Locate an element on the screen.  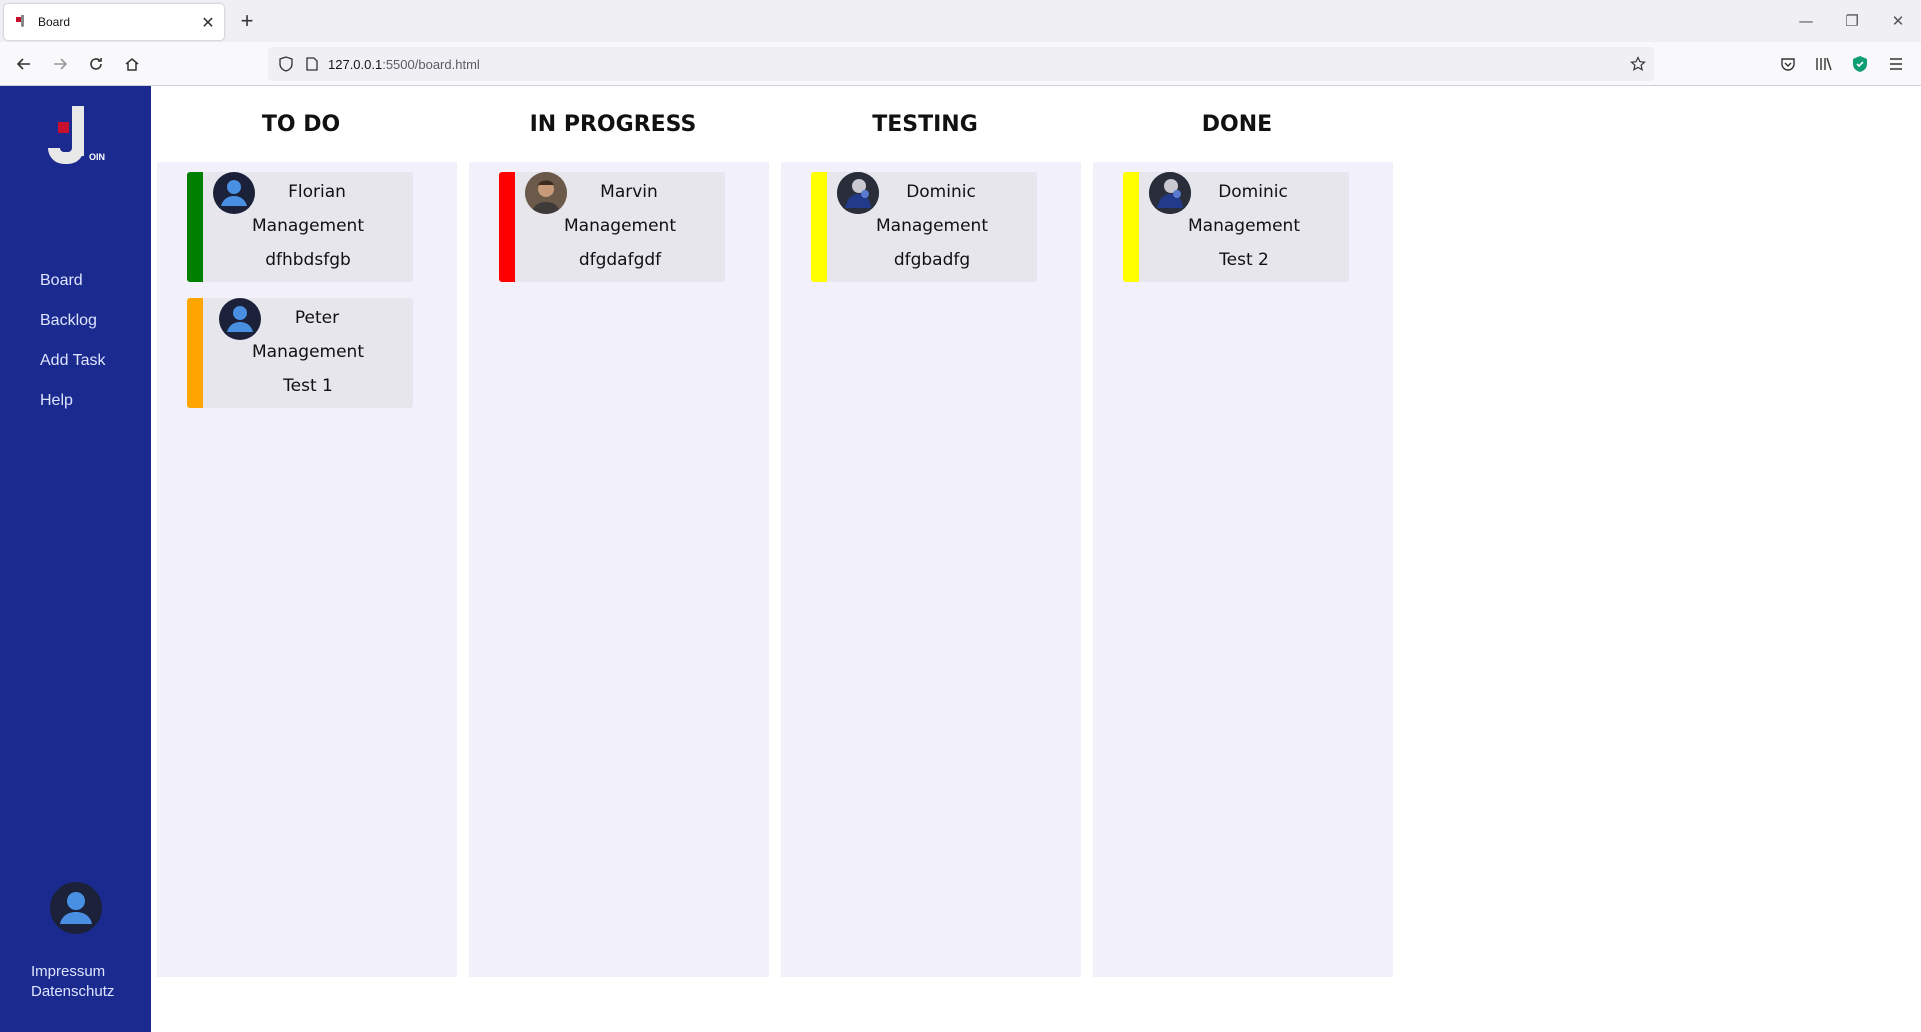
join-logo: OIN is located at coordinates (77, 143).